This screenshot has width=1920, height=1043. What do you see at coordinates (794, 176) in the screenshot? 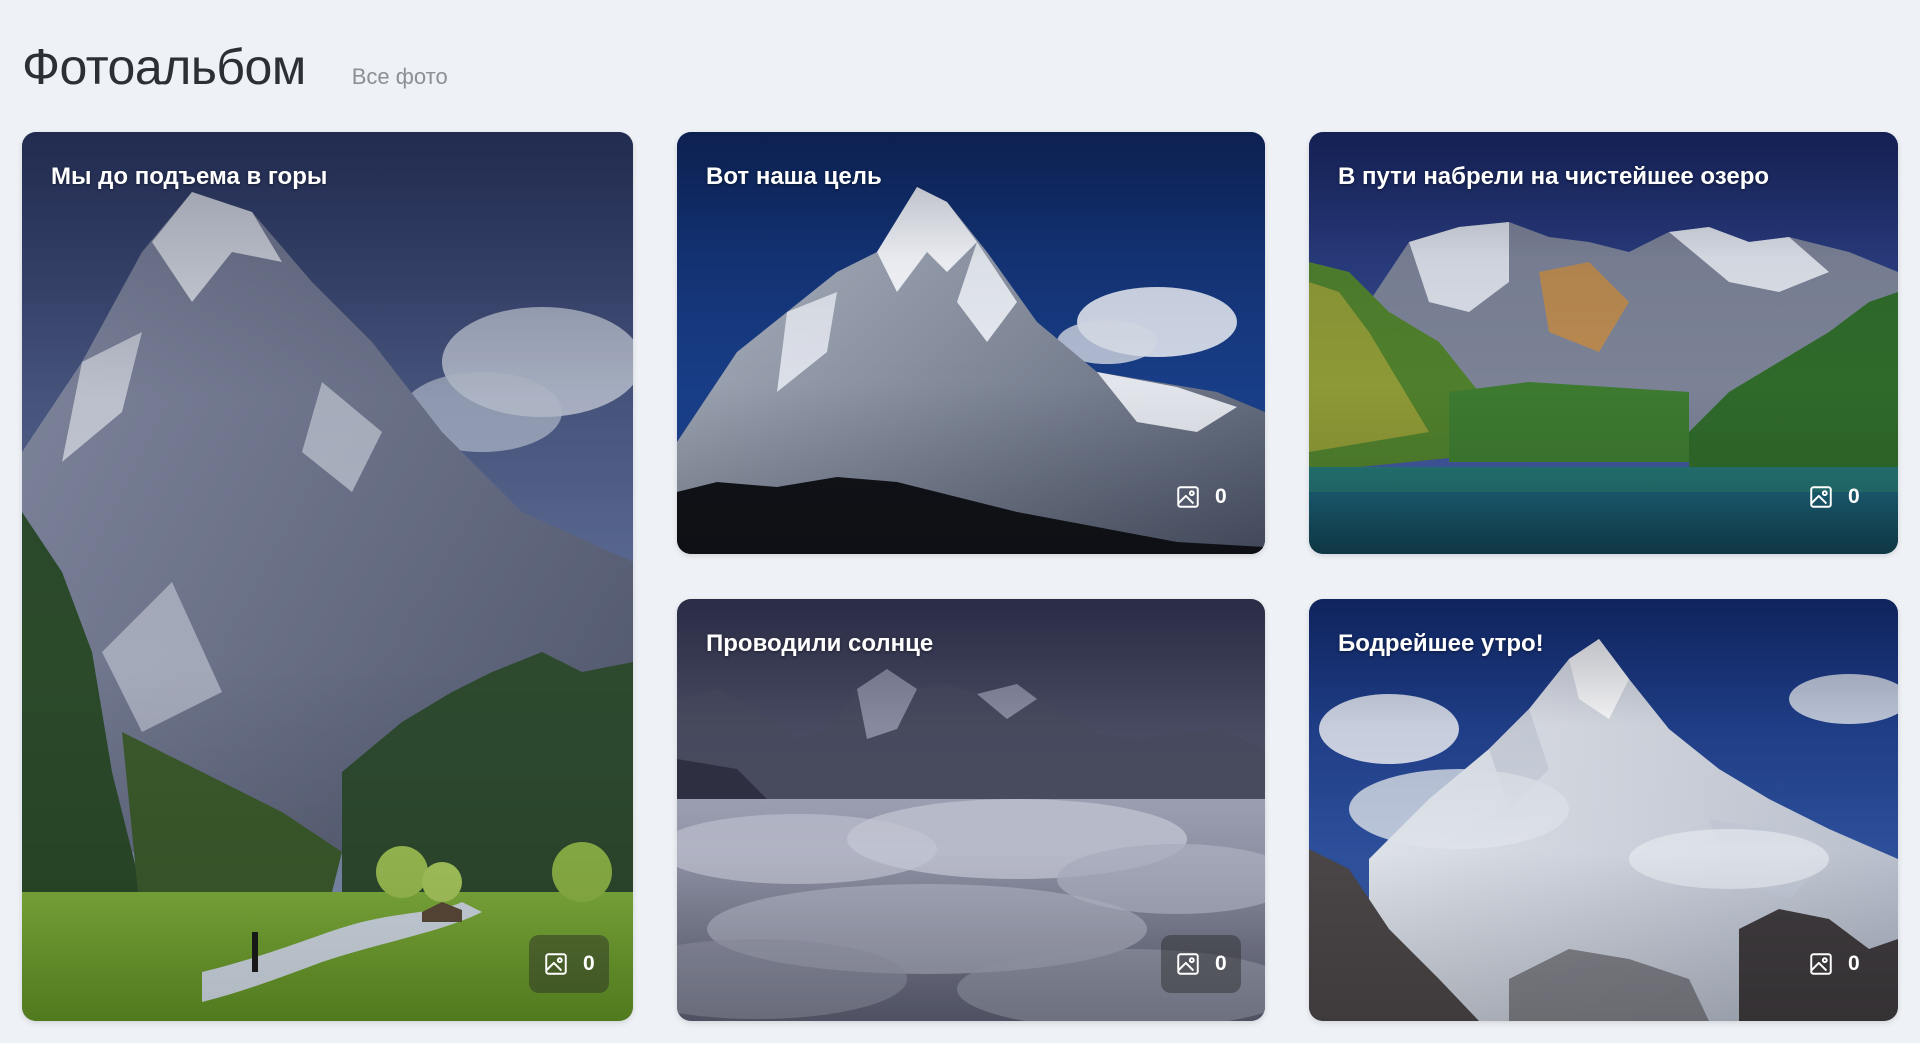
I see `album-title: Вот наша цель` at bounding box center [794, 176].